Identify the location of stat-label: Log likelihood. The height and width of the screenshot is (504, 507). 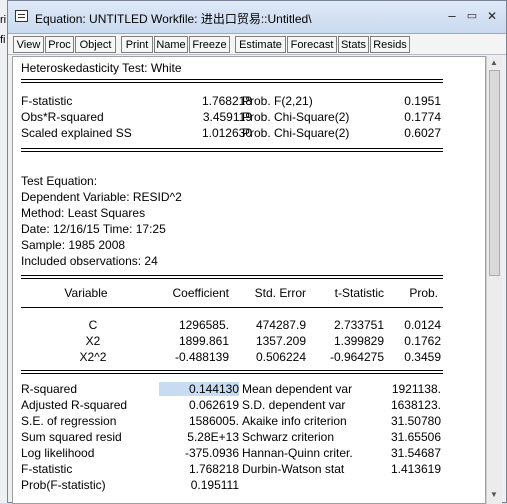
(58, 453).